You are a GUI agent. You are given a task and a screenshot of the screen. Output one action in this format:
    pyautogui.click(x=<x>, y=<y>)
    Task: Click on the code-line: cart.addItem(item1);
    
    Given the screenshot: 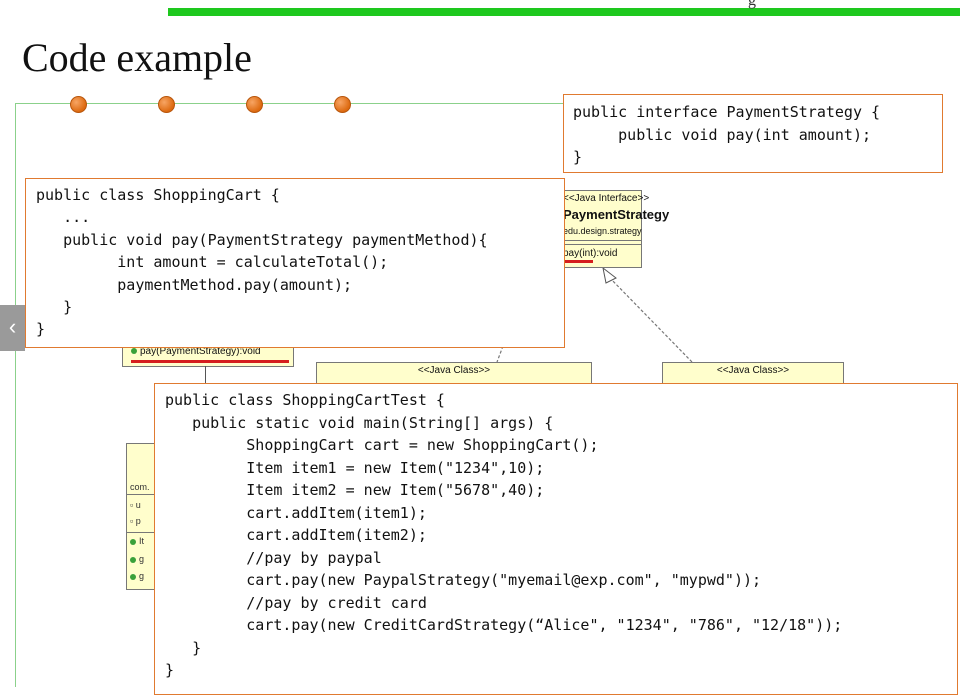 What is the action you would take?
    pyautogui.click(x=296, y=512)
    